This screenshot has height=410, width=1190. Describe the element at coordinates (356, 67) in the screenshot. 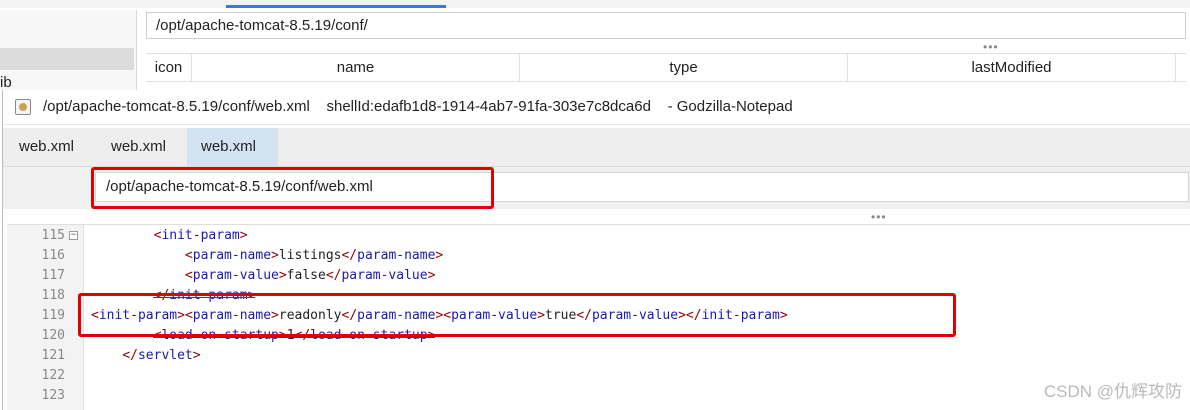

I see `column-header-name: name` at that location.